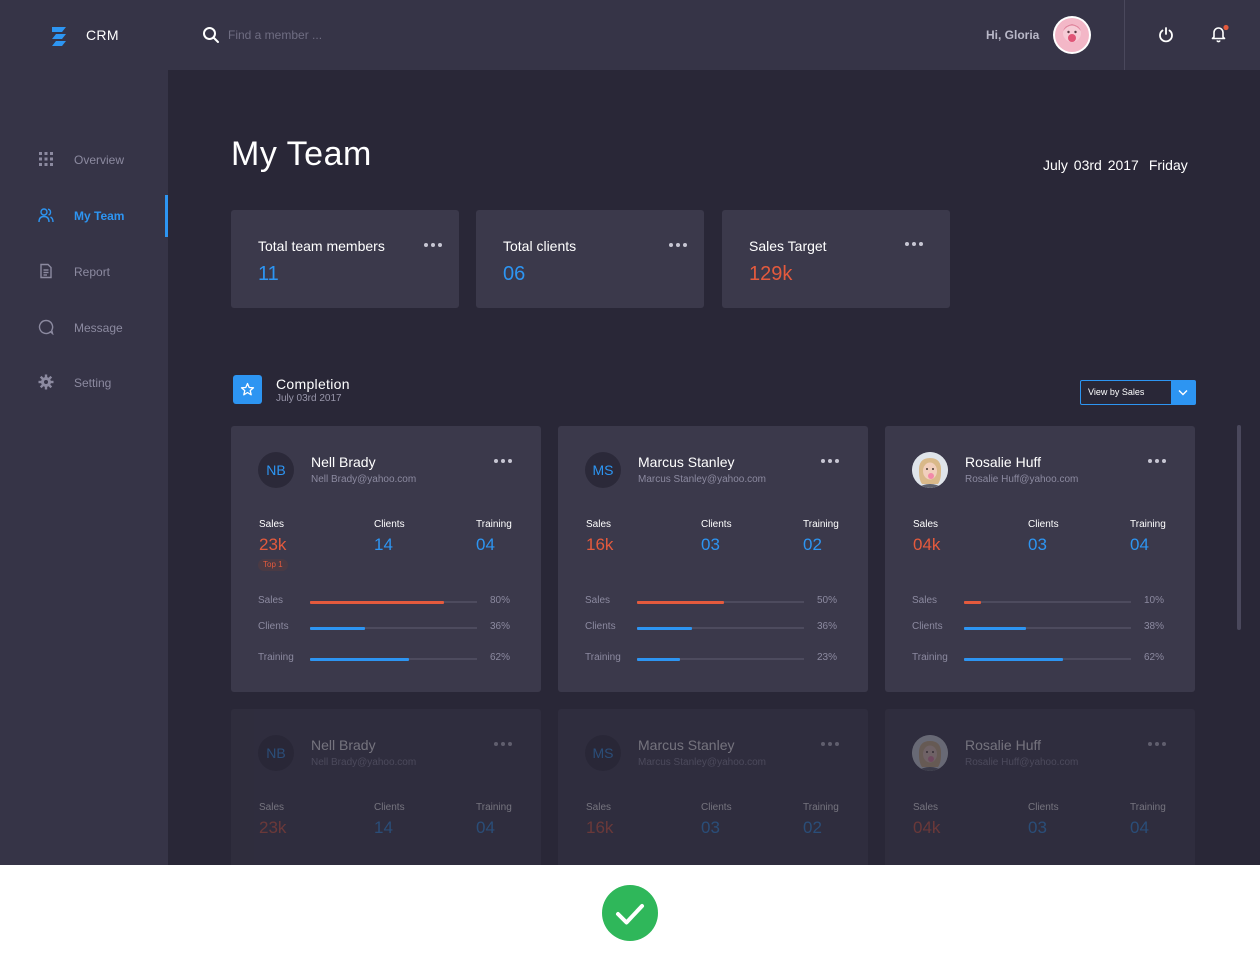 This screenshot has width=1260, height=959. Describe the element at coordinates (99, 216) in the screenshot. I see `sidebar-item-label: My Team` at that location.